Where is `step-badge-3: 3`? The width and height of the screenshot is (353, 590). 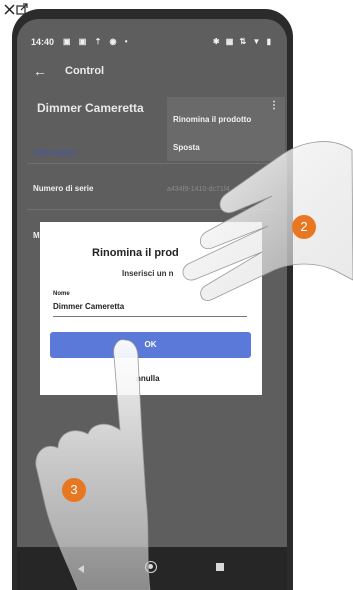 step-badge-3: 3 is located at coordinates (74, 490).